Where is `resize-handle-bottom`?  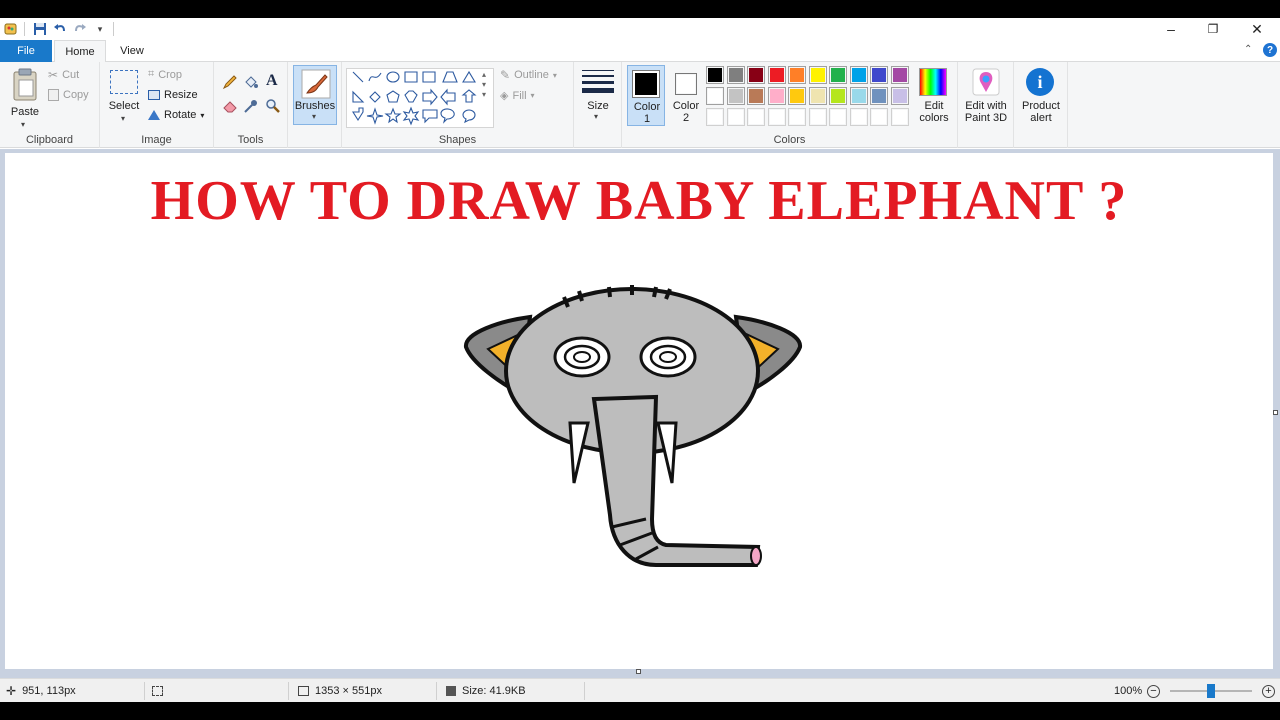
resize-handle-bottom is located at coordinates (638, 671).